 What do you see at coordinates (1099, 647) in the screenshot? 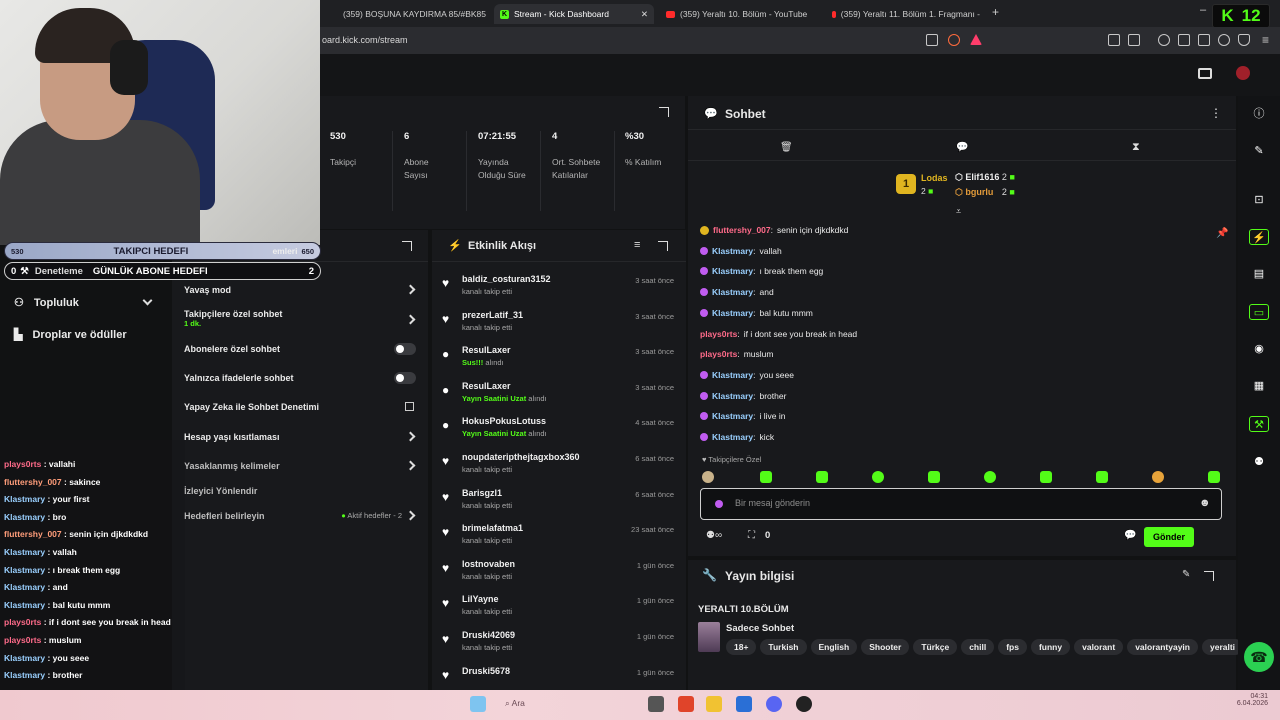
I see `tag-chip: valorant` at bounding box center [1099, 647].